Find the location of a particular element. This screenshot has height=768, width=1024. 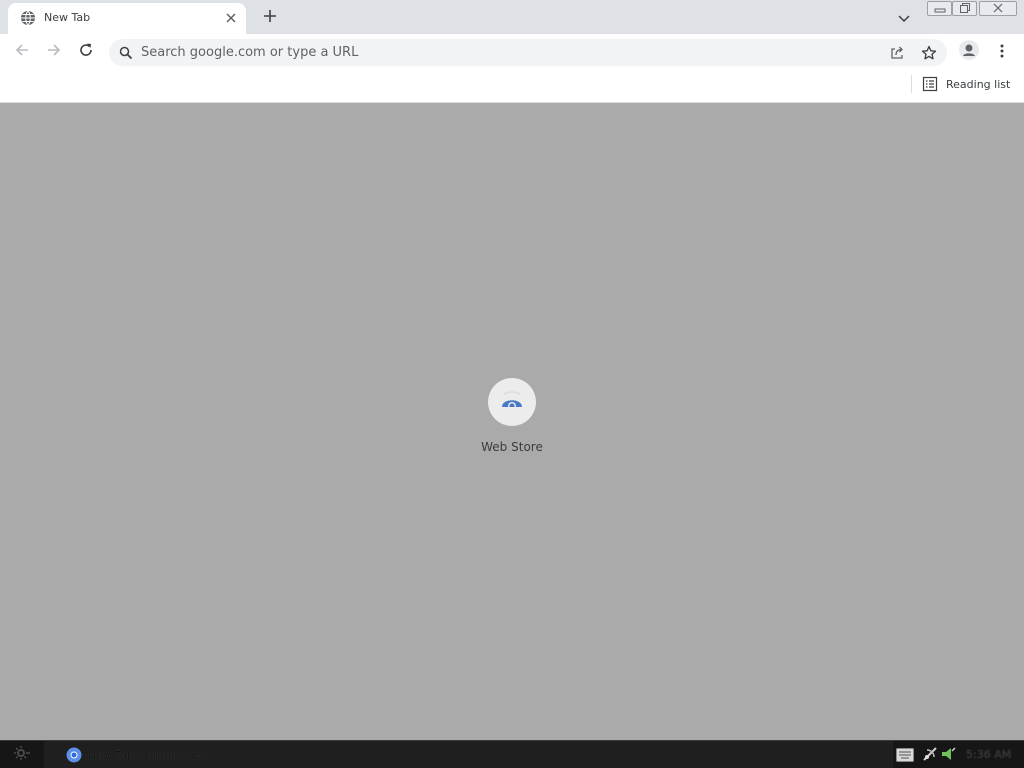

arrow-right-icon is located at coordinates (54, 52).